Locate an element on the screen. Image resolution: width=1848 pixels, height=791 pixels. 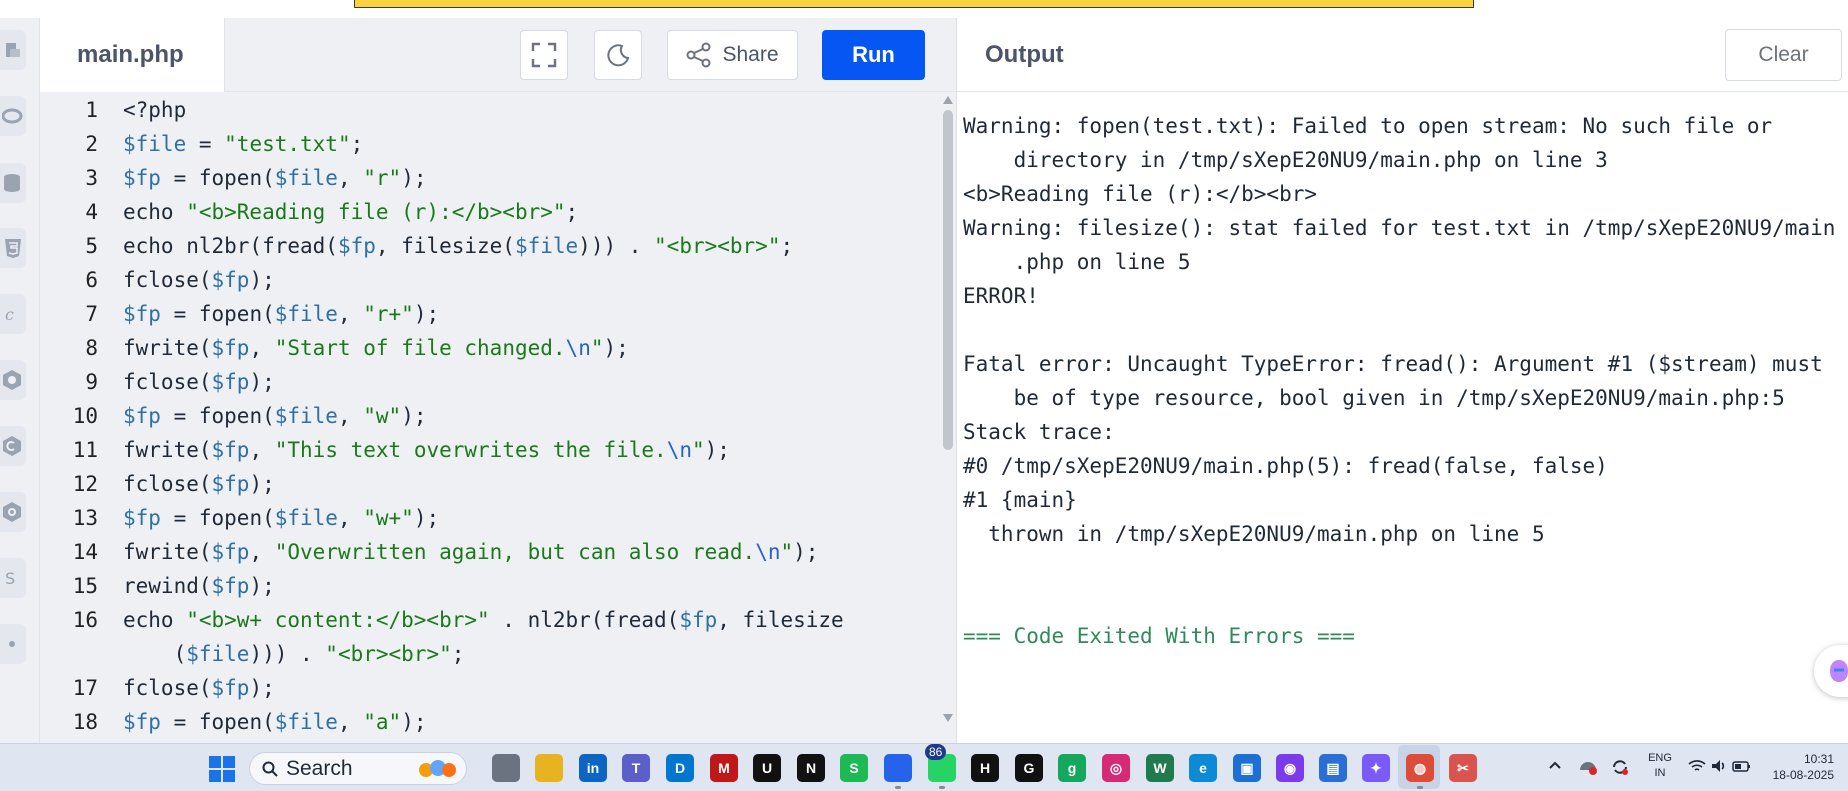
line-code: $fp = fopen($file, "a"); is located at coordinates (274, 722).